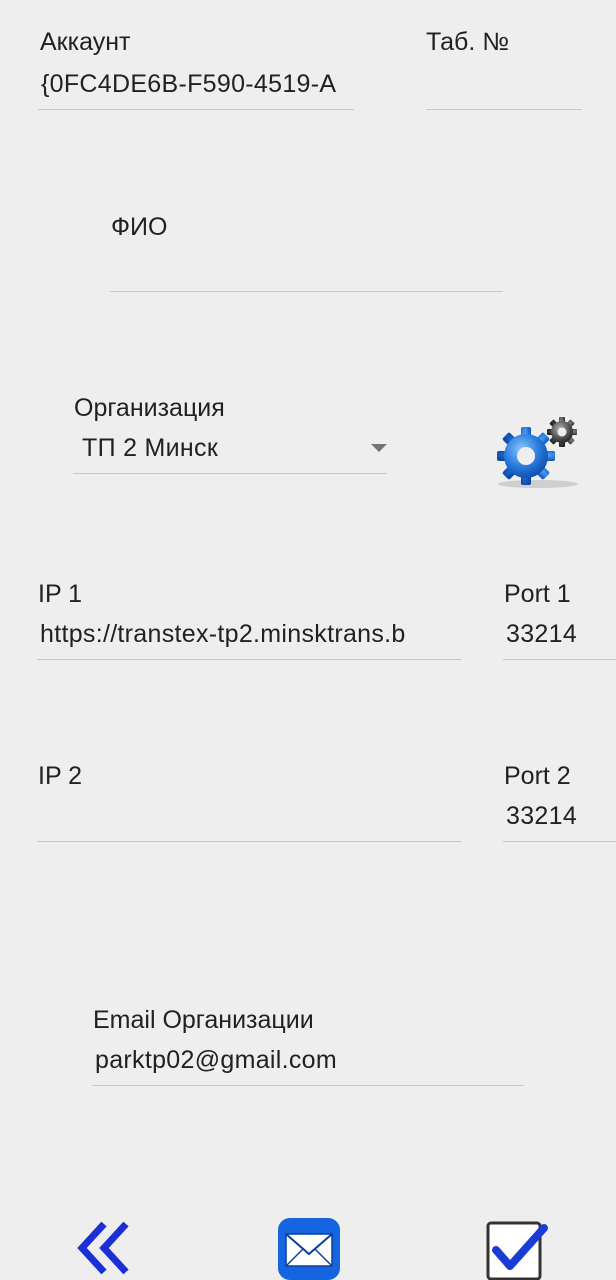  Describe the element at coordinates (559, 636) in the screenshot. I see `port1-field: 33214` at that location.